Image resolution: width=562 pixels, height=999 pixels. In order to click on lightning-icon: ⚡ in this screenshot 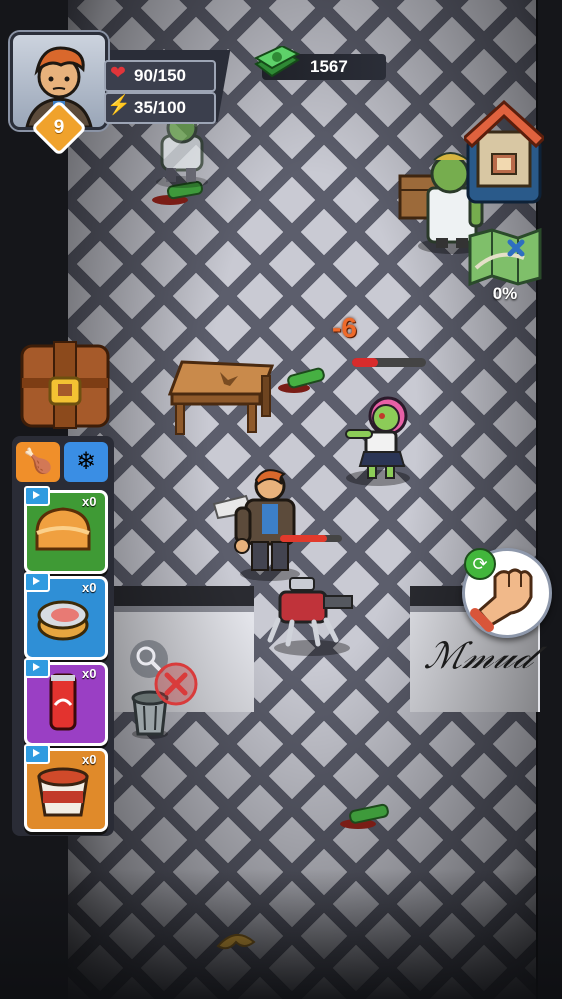, I will do `click(119, 105)`.